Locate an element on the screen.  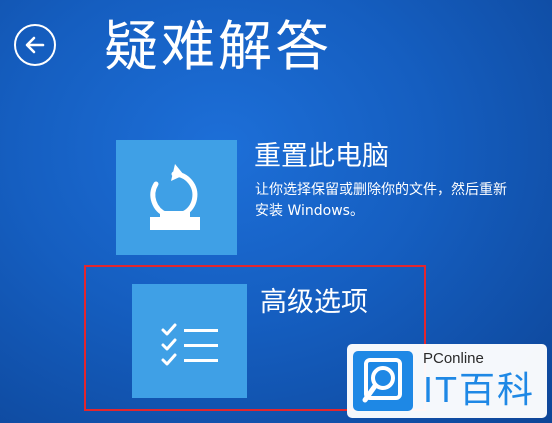
back-arrow-icon is located at coordinates (35, 45).